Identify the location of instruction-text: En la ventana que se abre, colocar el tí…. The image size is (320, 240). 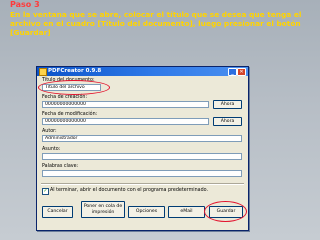
(156, 23).